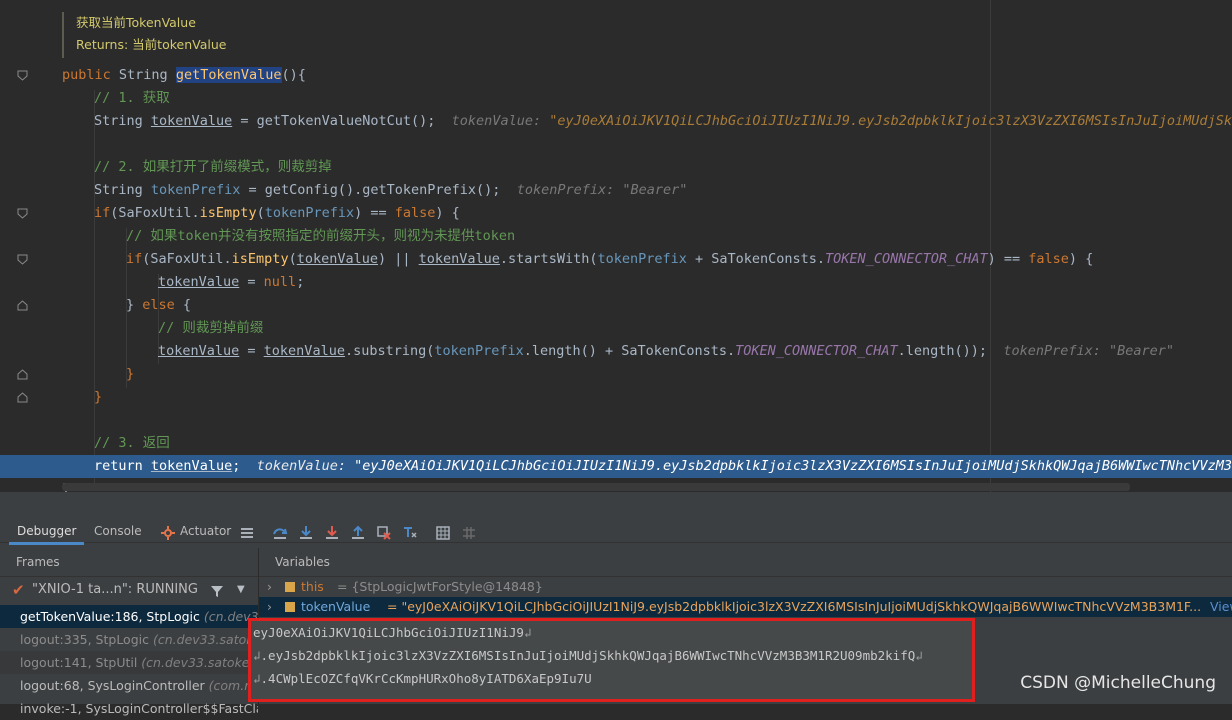 Image resolution: width=1232 pixels, height=720 pixels. Describe the element at coordinates (129, 662) in the screenshot. I see `frame-row: logout:141, StpUtil (cn.dev33.satoke` at that location.